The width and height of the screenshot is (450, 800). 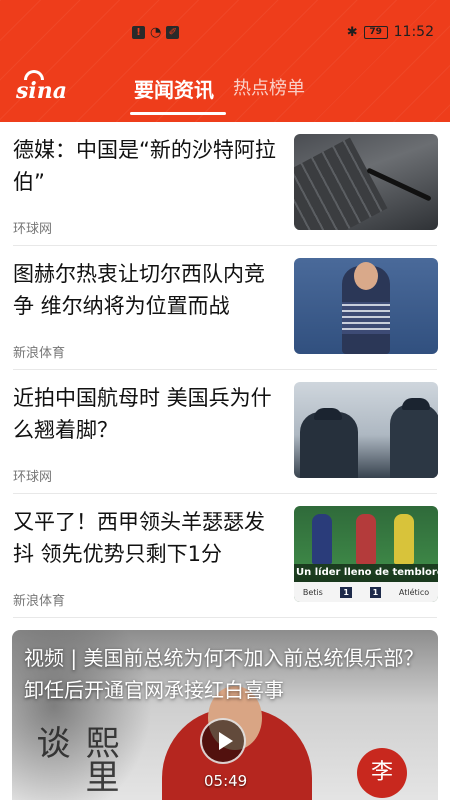 What do you see at coordinates (173, 32) in the screenshot?
I see `app-notification-icon: ✐` at bounding box center [173, 32].